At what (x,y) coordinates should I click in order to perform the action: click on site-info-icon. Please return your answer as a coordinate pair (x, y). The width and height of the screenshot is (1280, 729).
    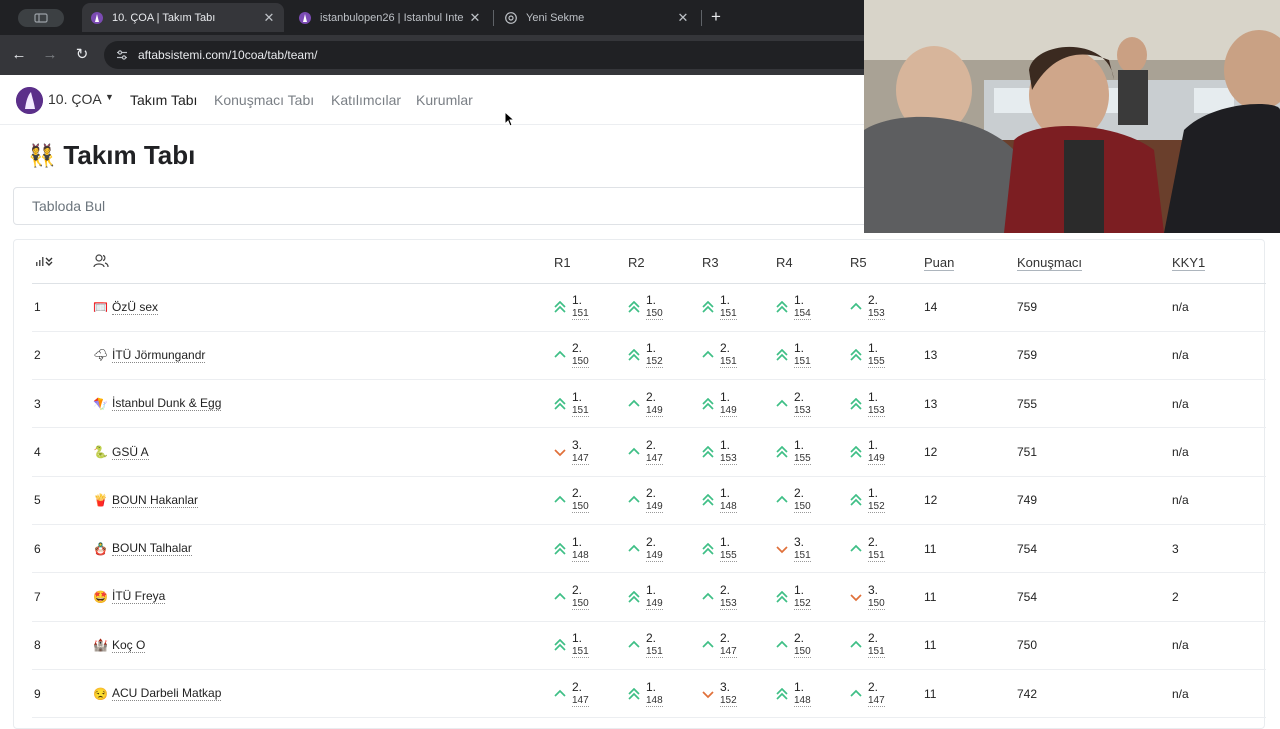
    Looking at the image, I should click on (122, 55).